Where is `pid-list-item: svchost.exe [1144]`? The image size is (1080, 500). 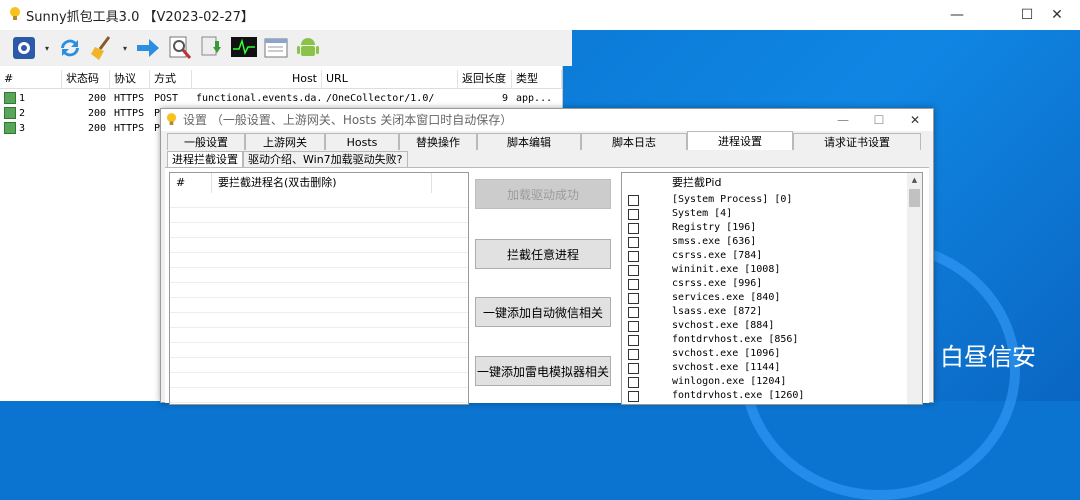 pid-list-item: svchost.exe [1144] is located at coordinates (764, 368).